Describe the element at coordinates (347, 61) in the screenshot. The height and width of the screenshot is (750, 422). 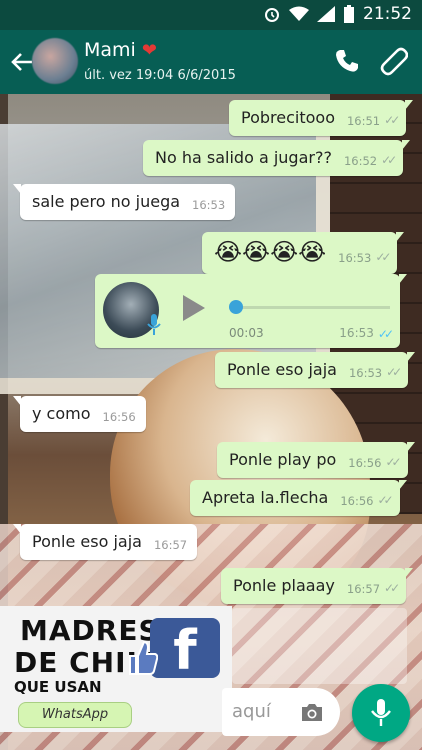
I see `phone-icon` at that location.